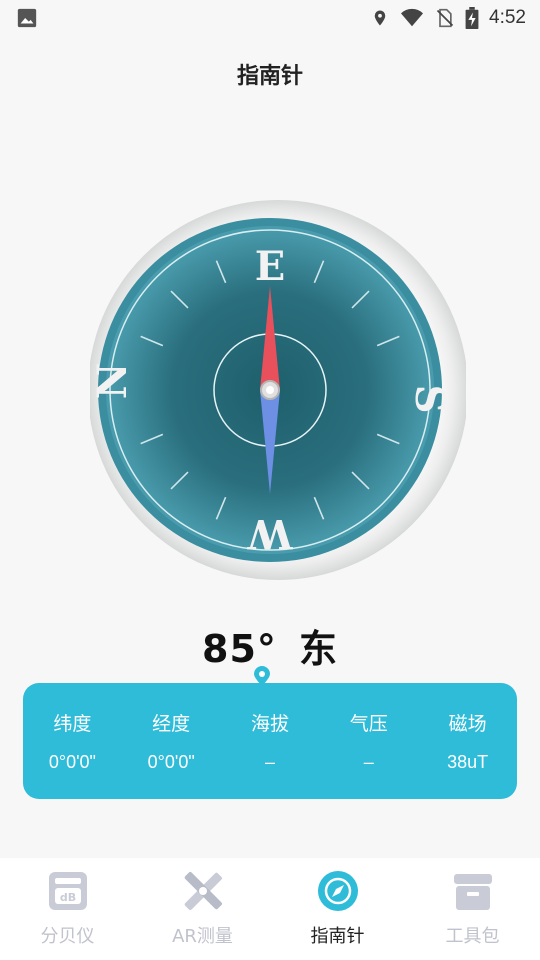  I want to click on nav-label: 工具包, so click(472, 936).